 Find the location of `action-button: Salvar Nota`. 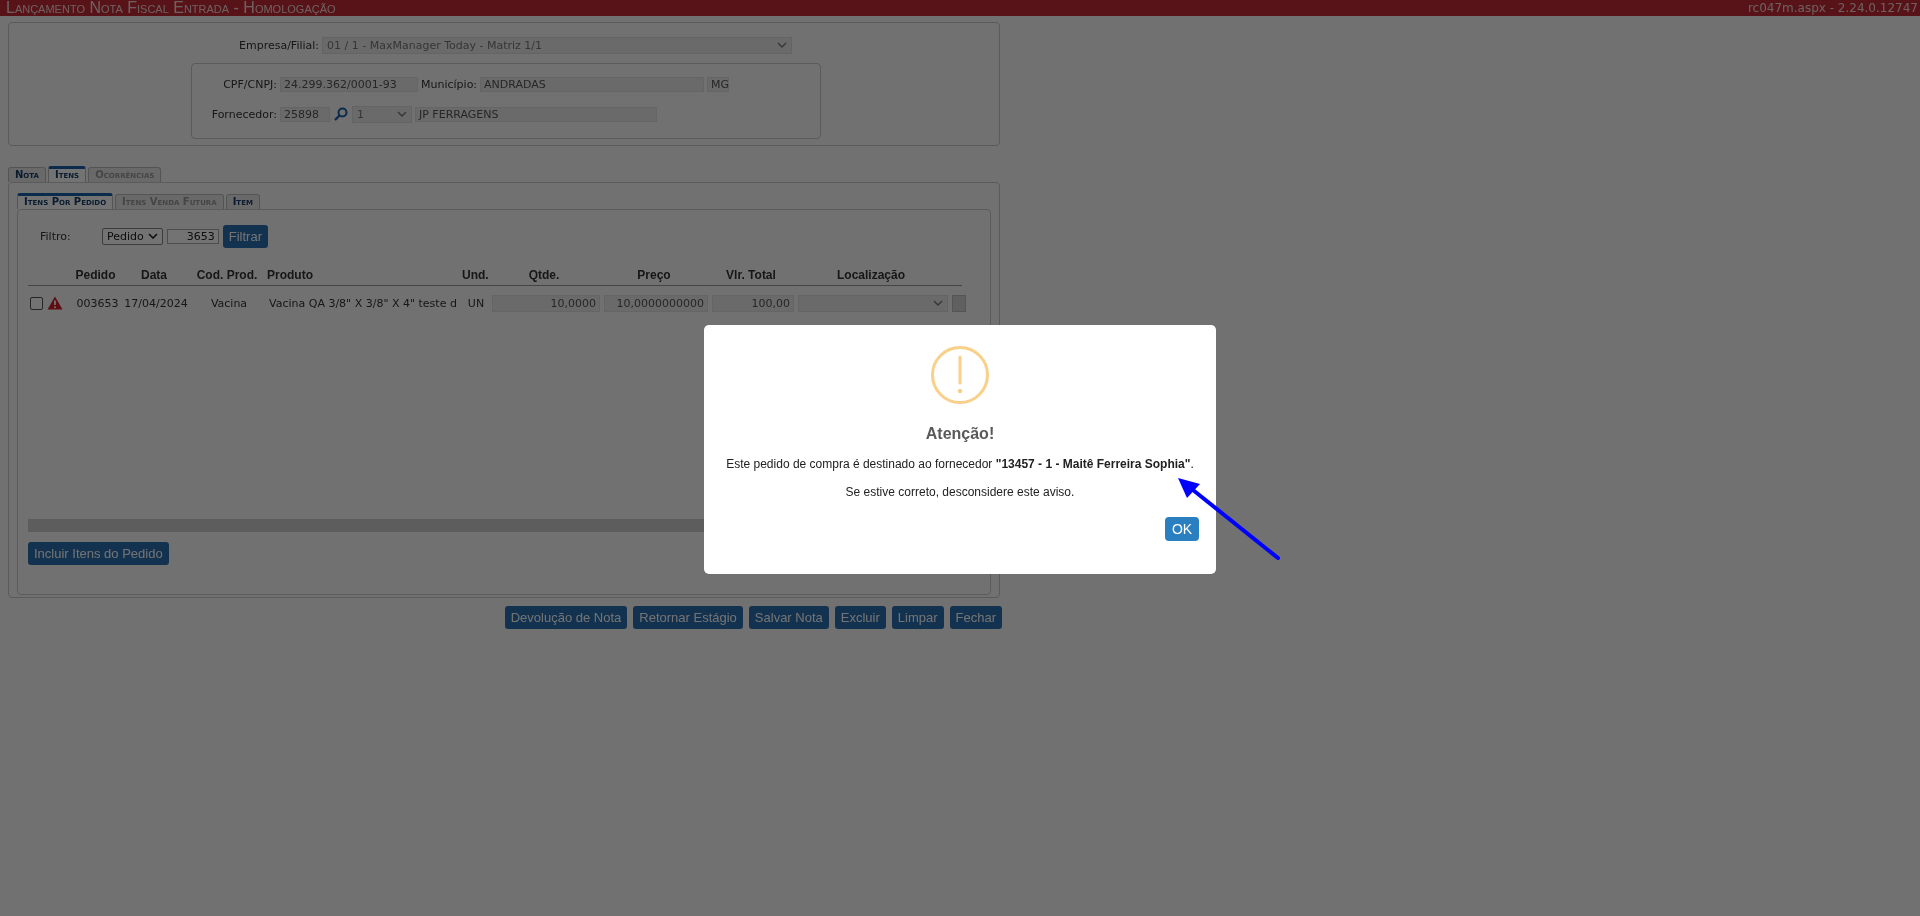

action-button: Salvar Nota is located at coordinates (788, 617).